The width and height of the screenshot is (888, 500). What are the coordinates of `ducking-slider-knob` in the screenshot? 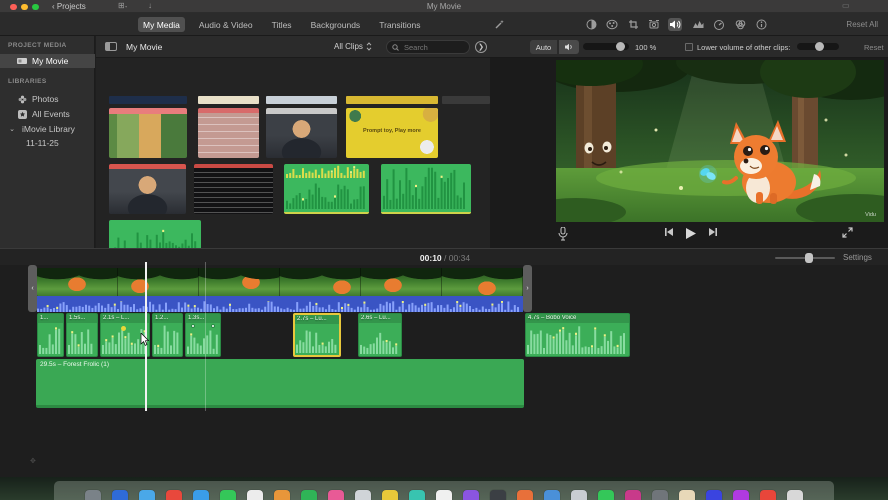 It's located at (819, 46).